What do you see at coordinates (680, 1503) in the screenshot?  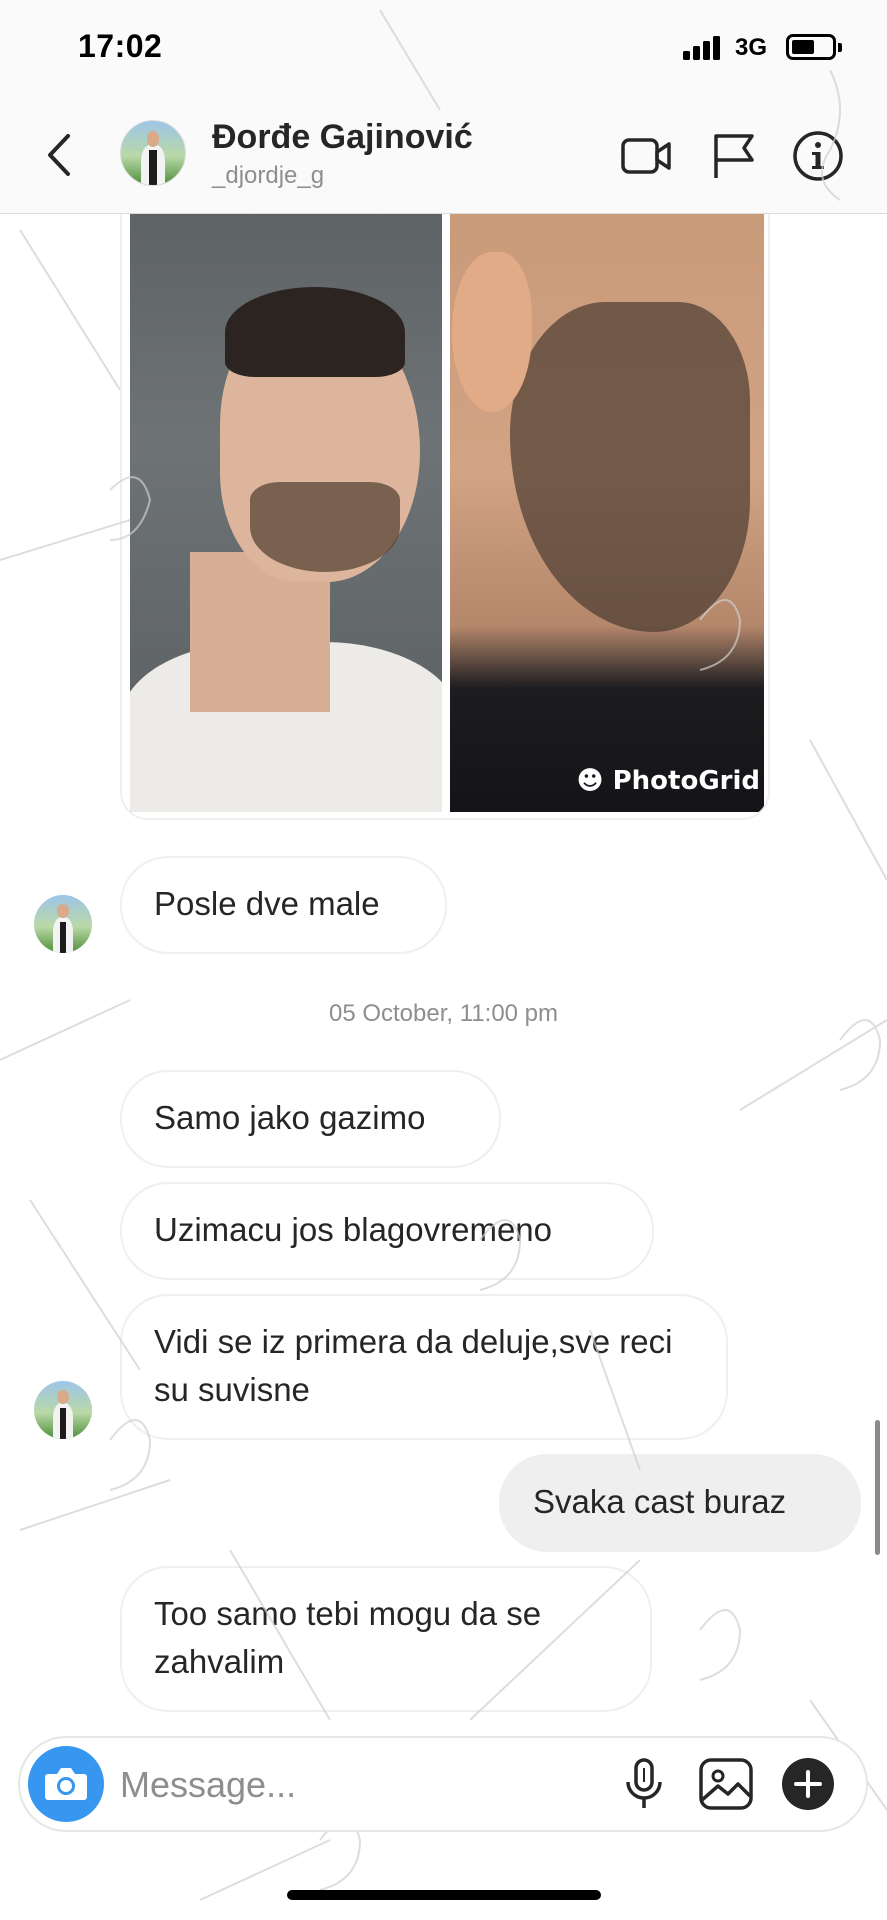 I see `my-message-bubble: Svaka cast buraz` at bounding box center [680, 1503].